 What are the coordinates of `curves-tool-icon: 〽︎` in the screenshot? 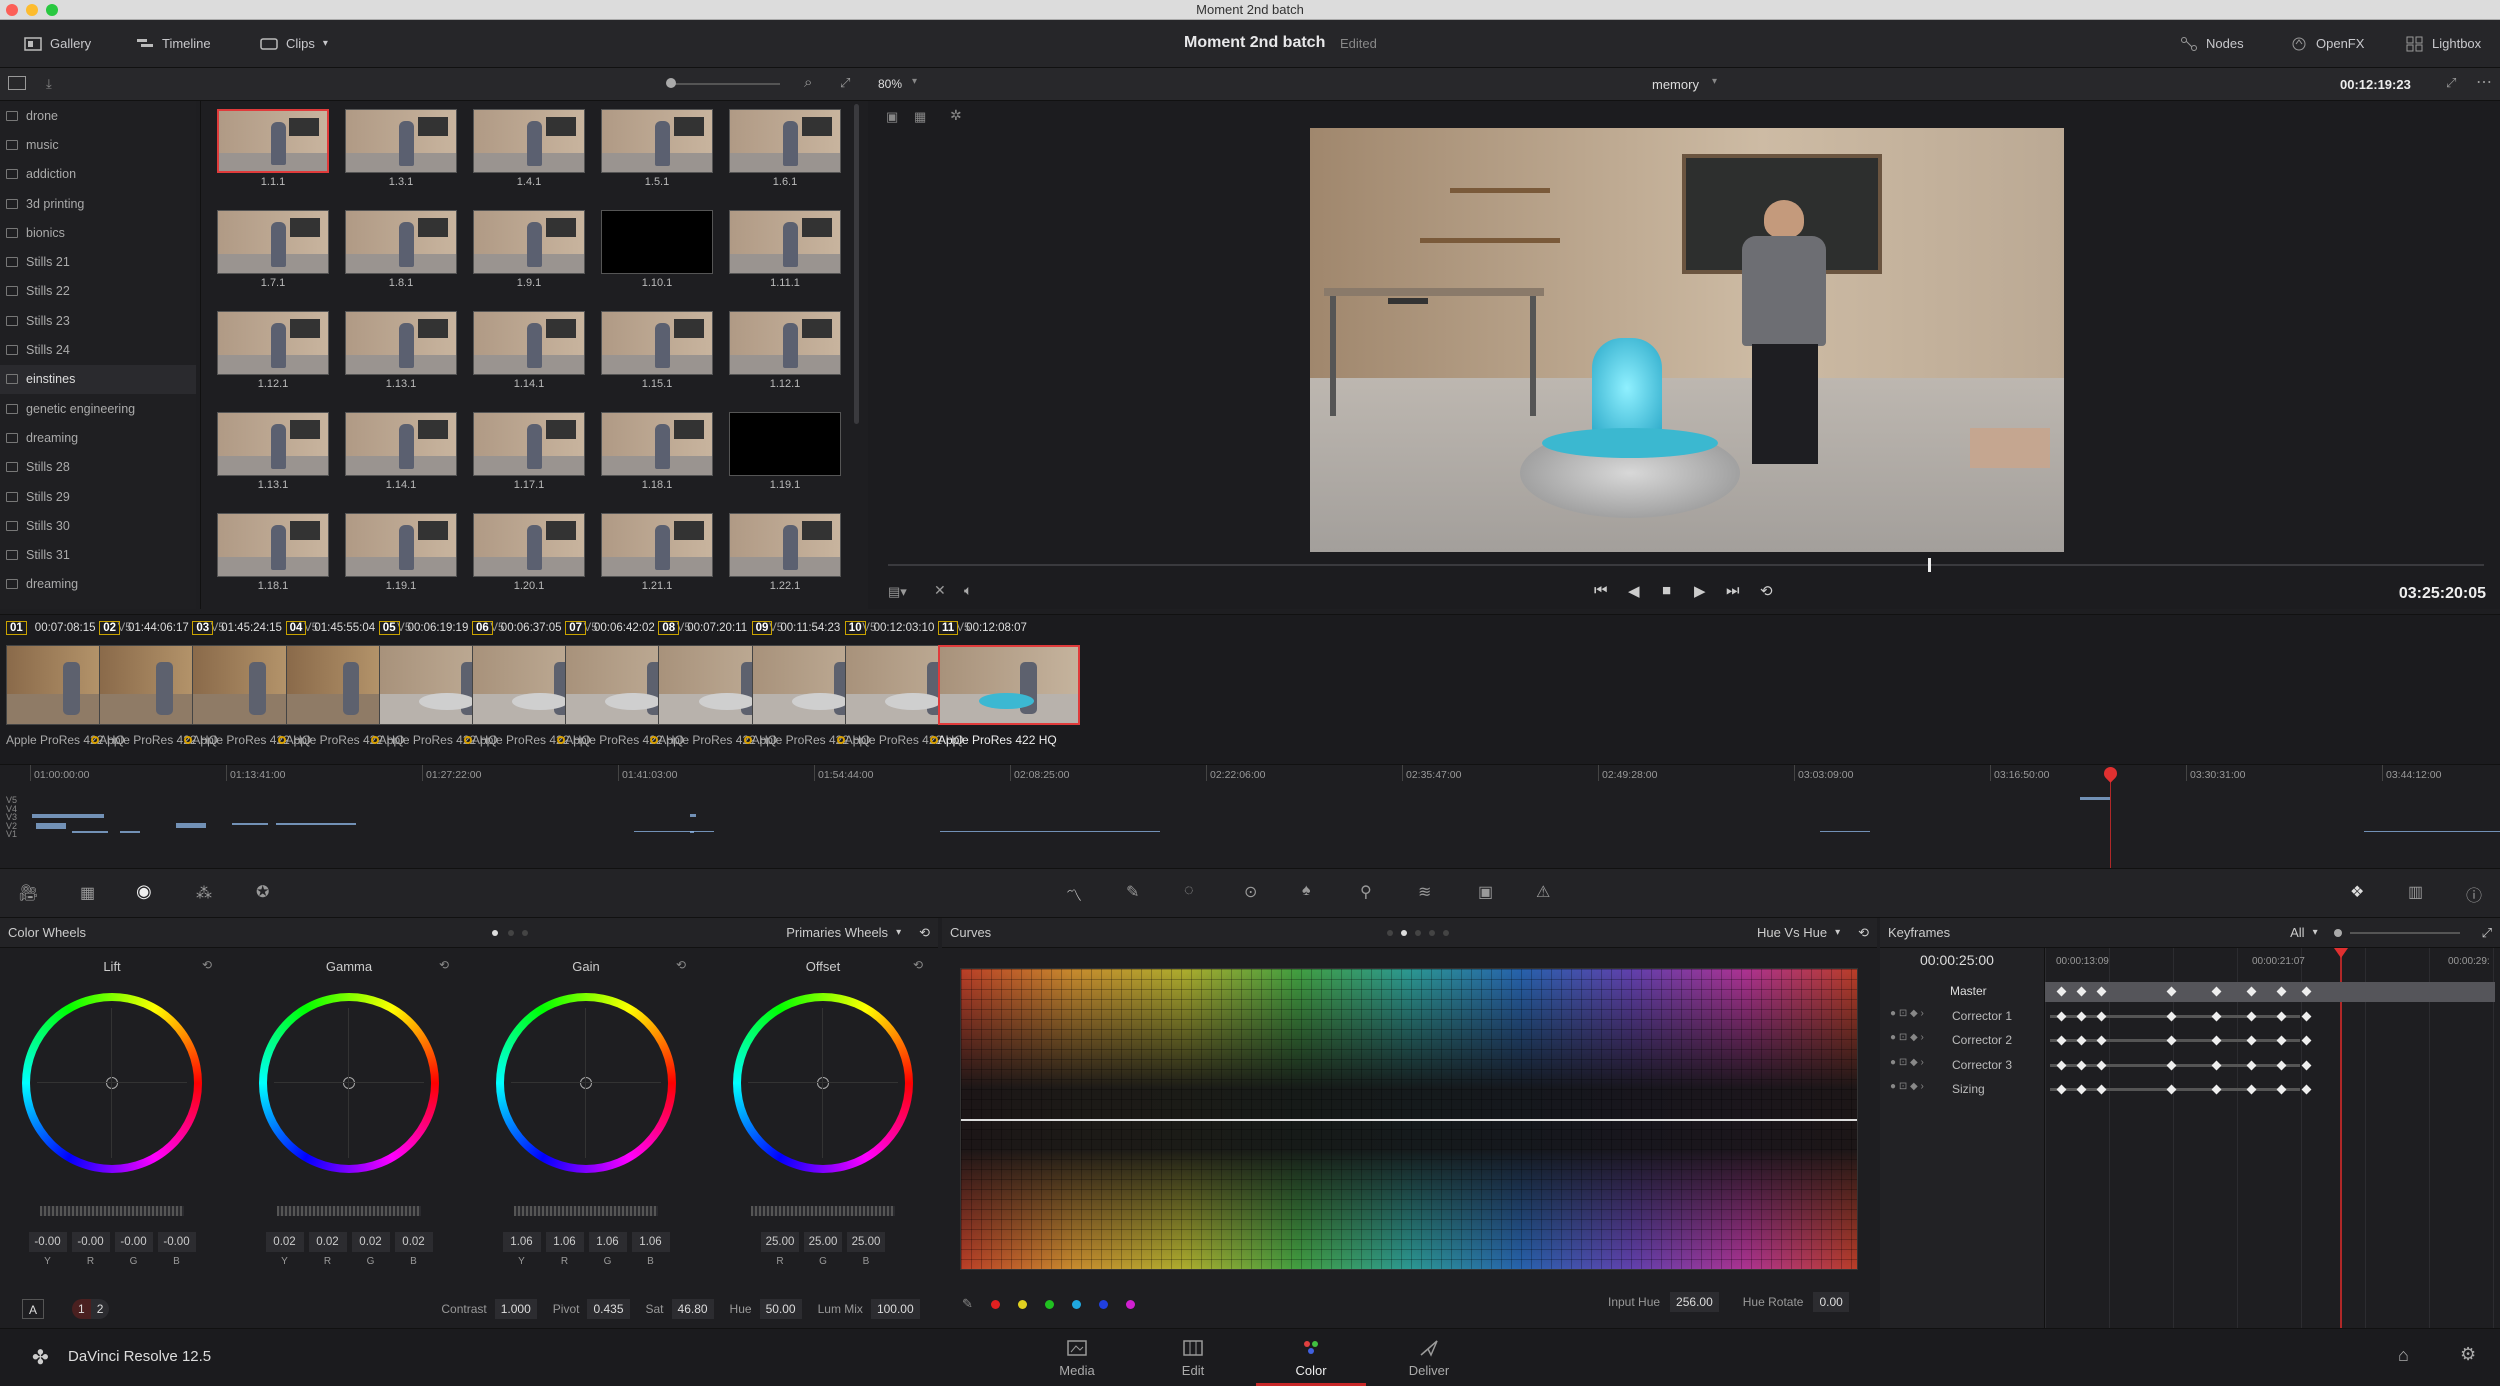 It's located at (1074, 894).